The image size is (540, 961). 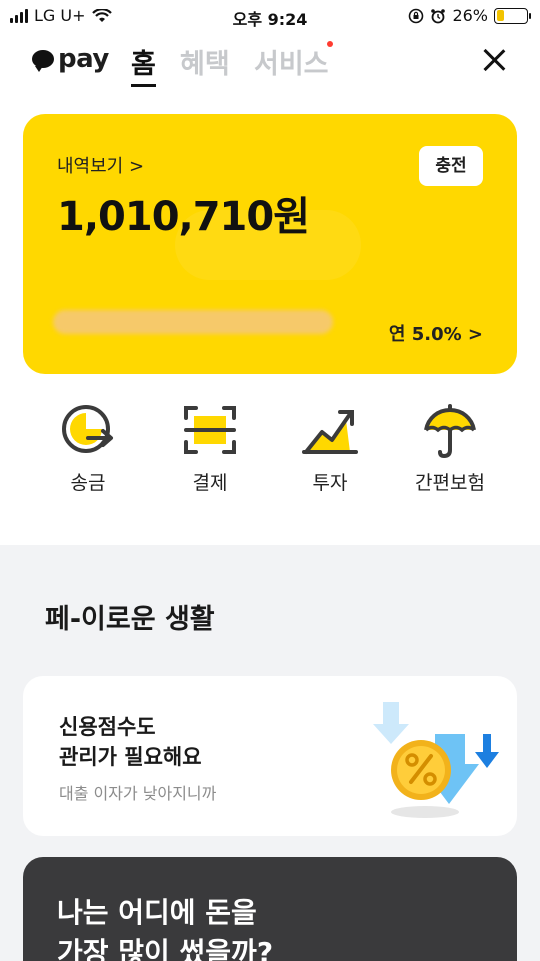 What do you see at coordinates (143, 64) in the screenshot?
I see `tab-home: 홈` at bounding box center [143, 64].